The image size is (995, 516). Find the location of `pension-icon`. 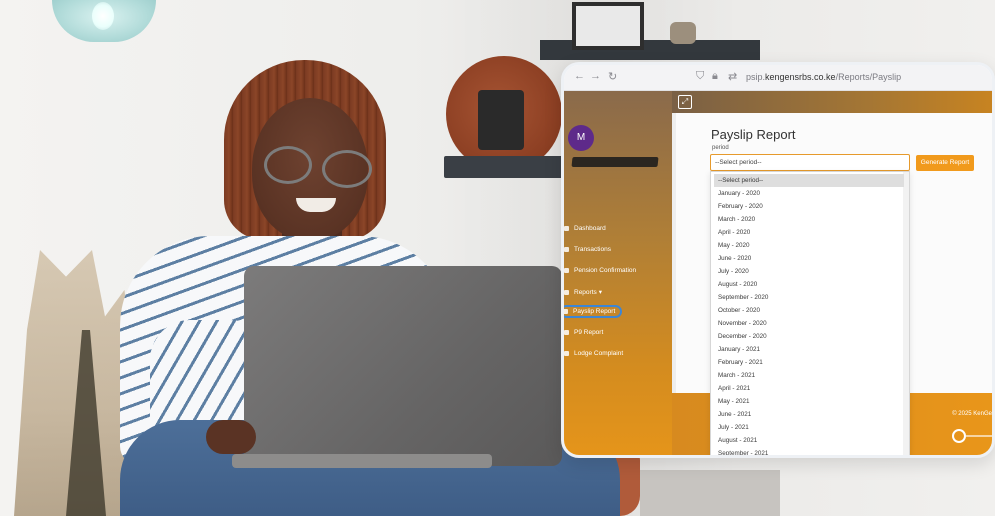

pension-icon is located at coordinates (566, 270).